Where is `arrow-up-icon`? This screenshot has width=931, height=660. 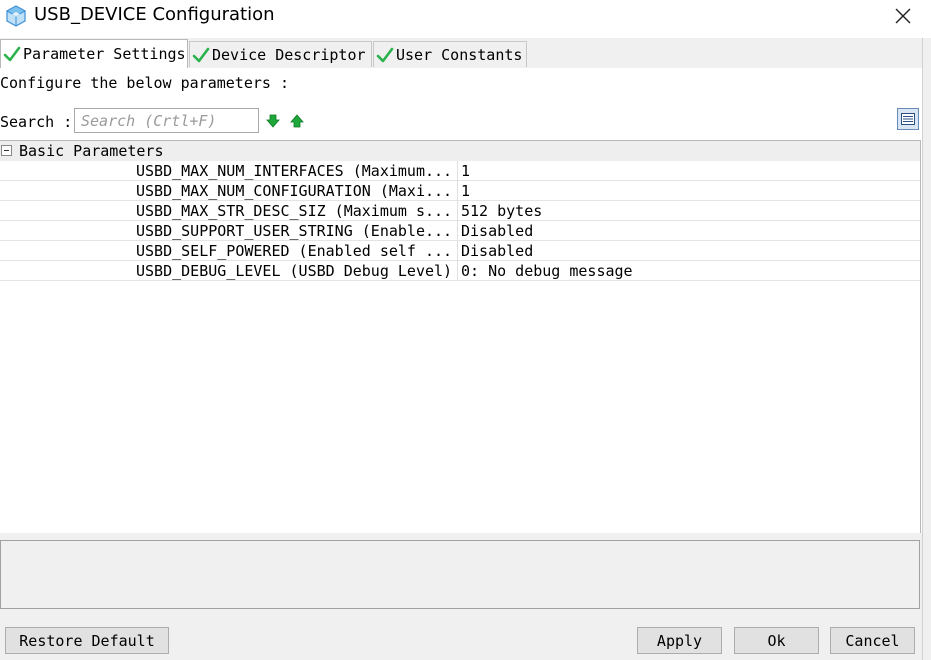 arrow-up-icon is located at coordinates (297, 121).